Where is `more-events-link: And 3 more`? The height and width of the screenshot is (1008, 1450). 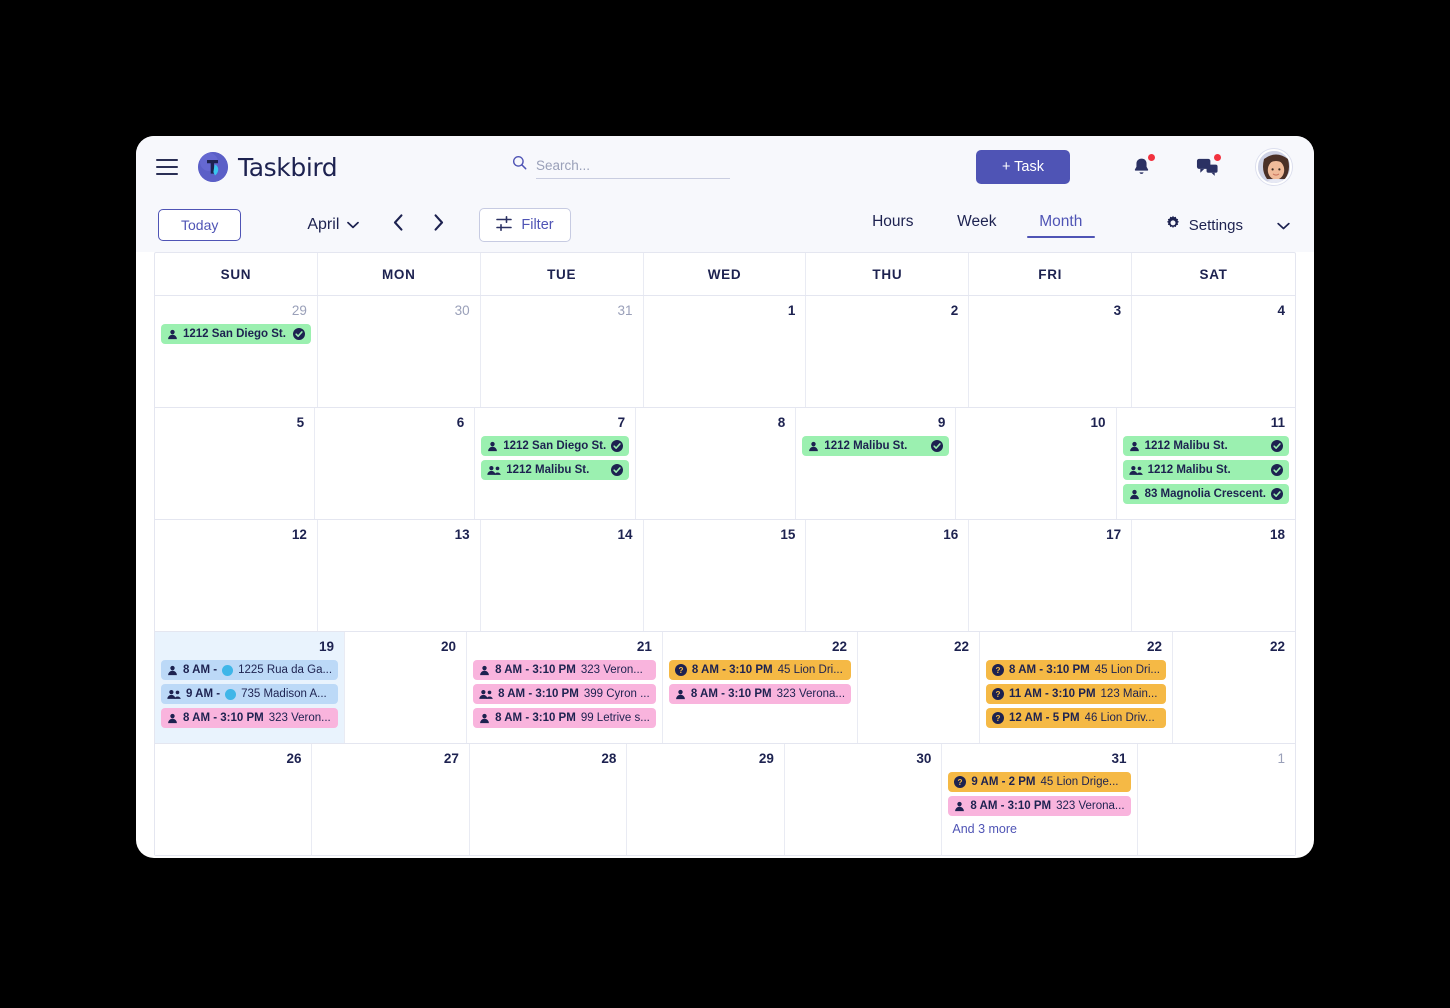 more-events-link: And 3 more is located at coordinates (1039, 829).